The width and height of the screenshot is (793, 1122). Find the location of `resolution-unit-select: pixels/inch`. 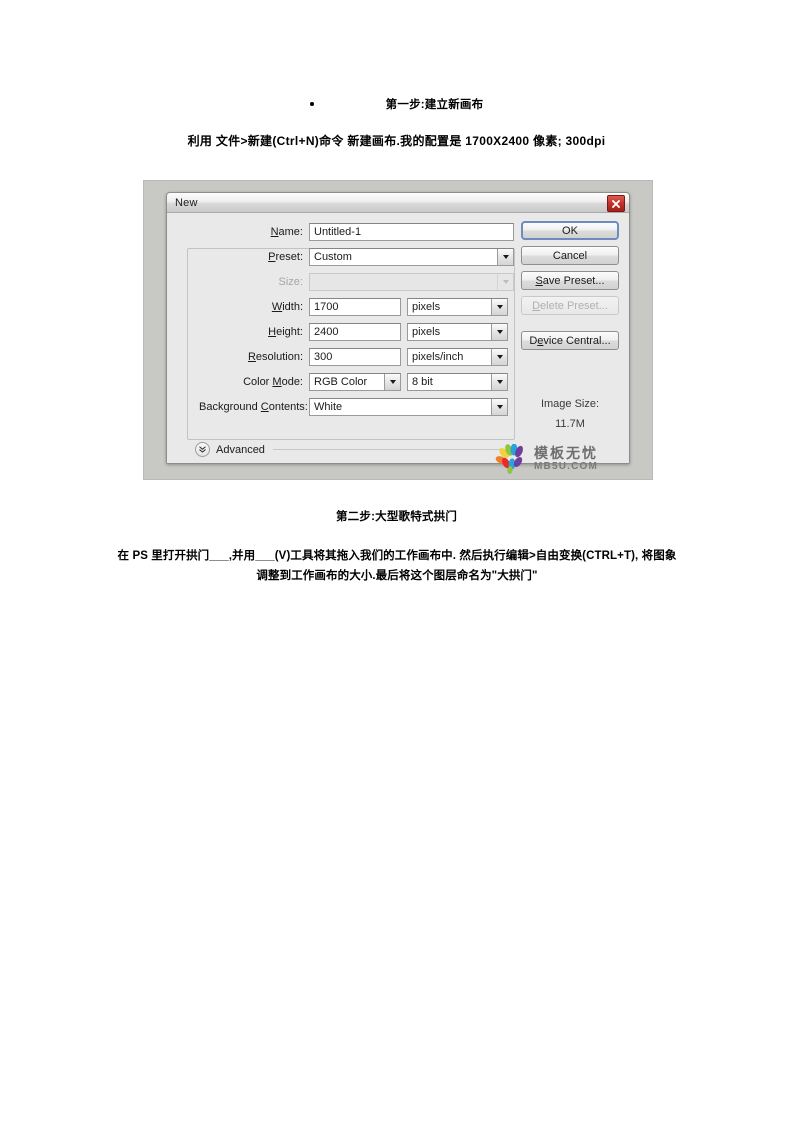

resolution-unit-select: pixels/inch is located at coordinates (457, 357).